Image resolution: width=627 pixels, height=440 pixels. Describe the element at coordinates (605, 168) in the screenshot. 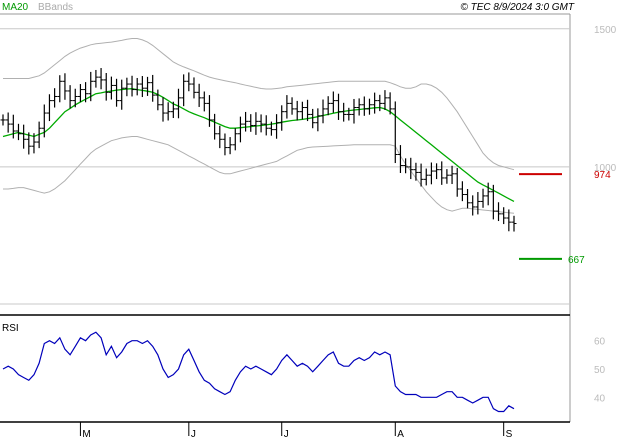

I see `price-y-tick-1: 1000` at that location.